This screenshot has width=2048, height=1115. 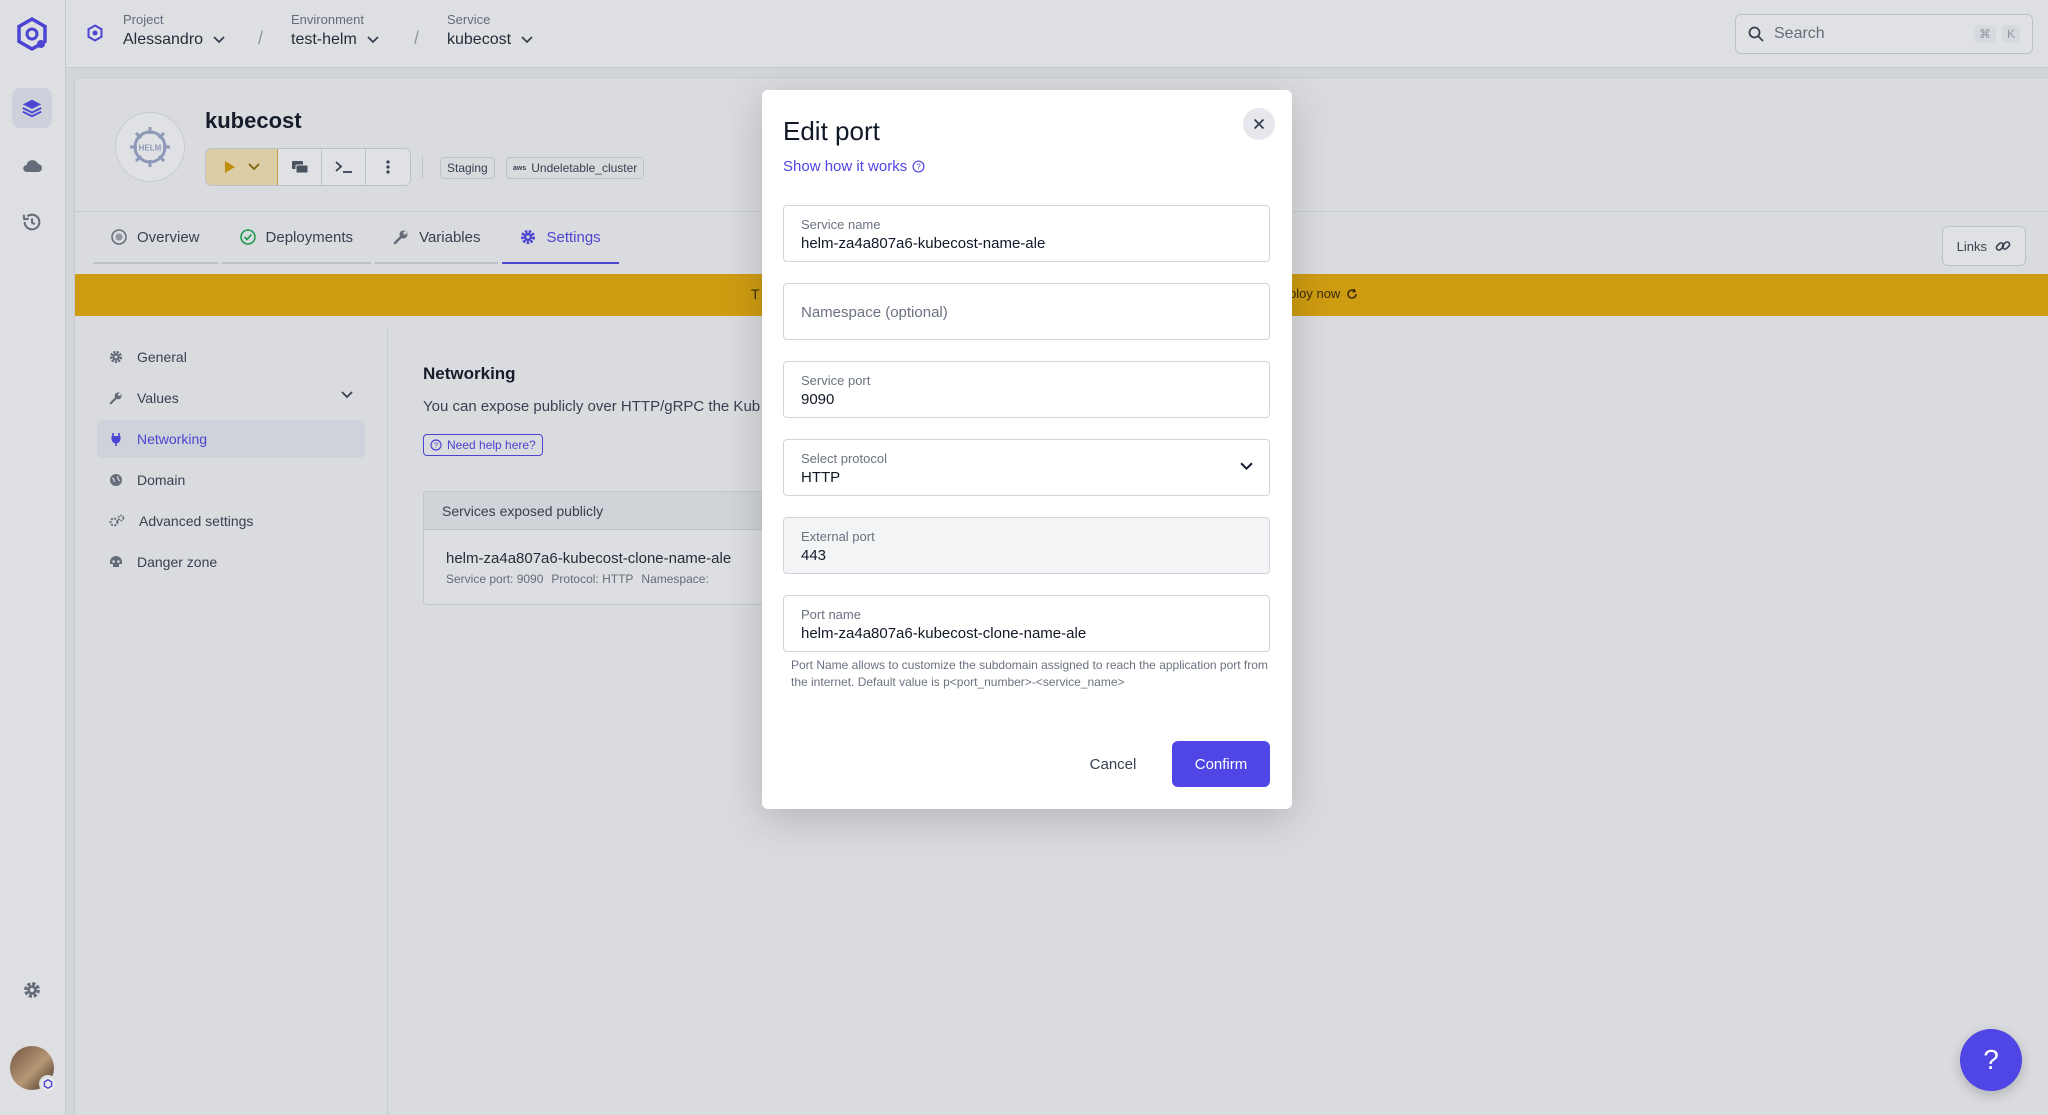 What do you see at coordinates (1991, 1060) in the screenshot?
I see `help-button: ?` at bounding box center [1991, 1060].